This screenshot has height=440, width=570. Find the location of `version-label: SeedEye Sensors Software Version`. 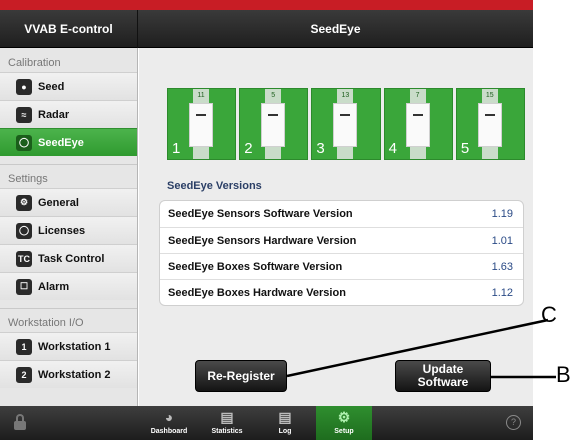

version-label: SeedEye Sensors Software Version is located at coordinates (260, 214).